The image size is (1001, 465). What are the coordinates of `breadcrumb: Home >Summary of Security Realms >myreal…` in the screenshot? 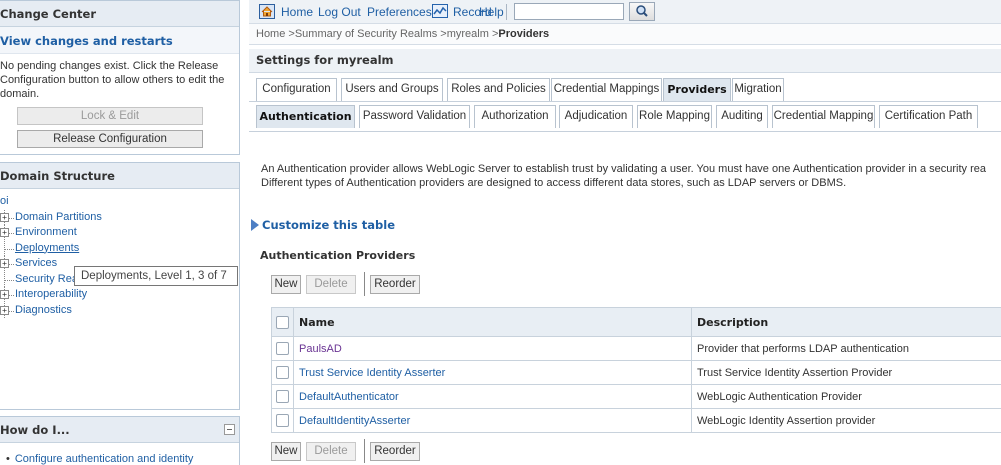 It's located at (625, 34).